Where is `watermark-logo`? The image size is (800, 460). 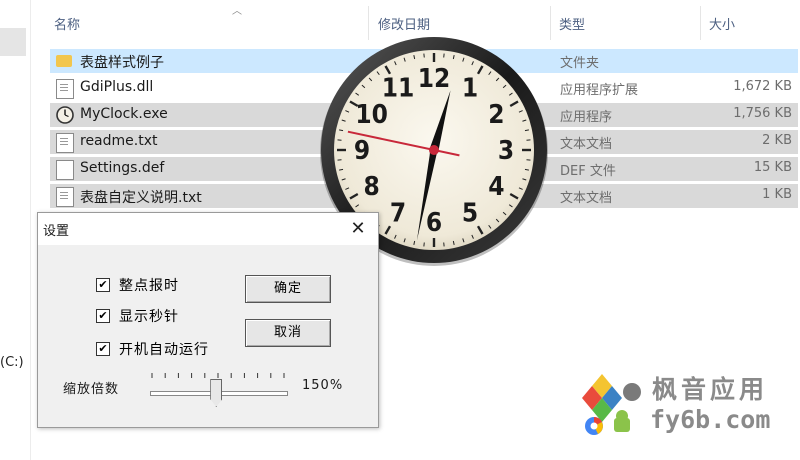 watermark-logo is located at coordinates (611, 404).